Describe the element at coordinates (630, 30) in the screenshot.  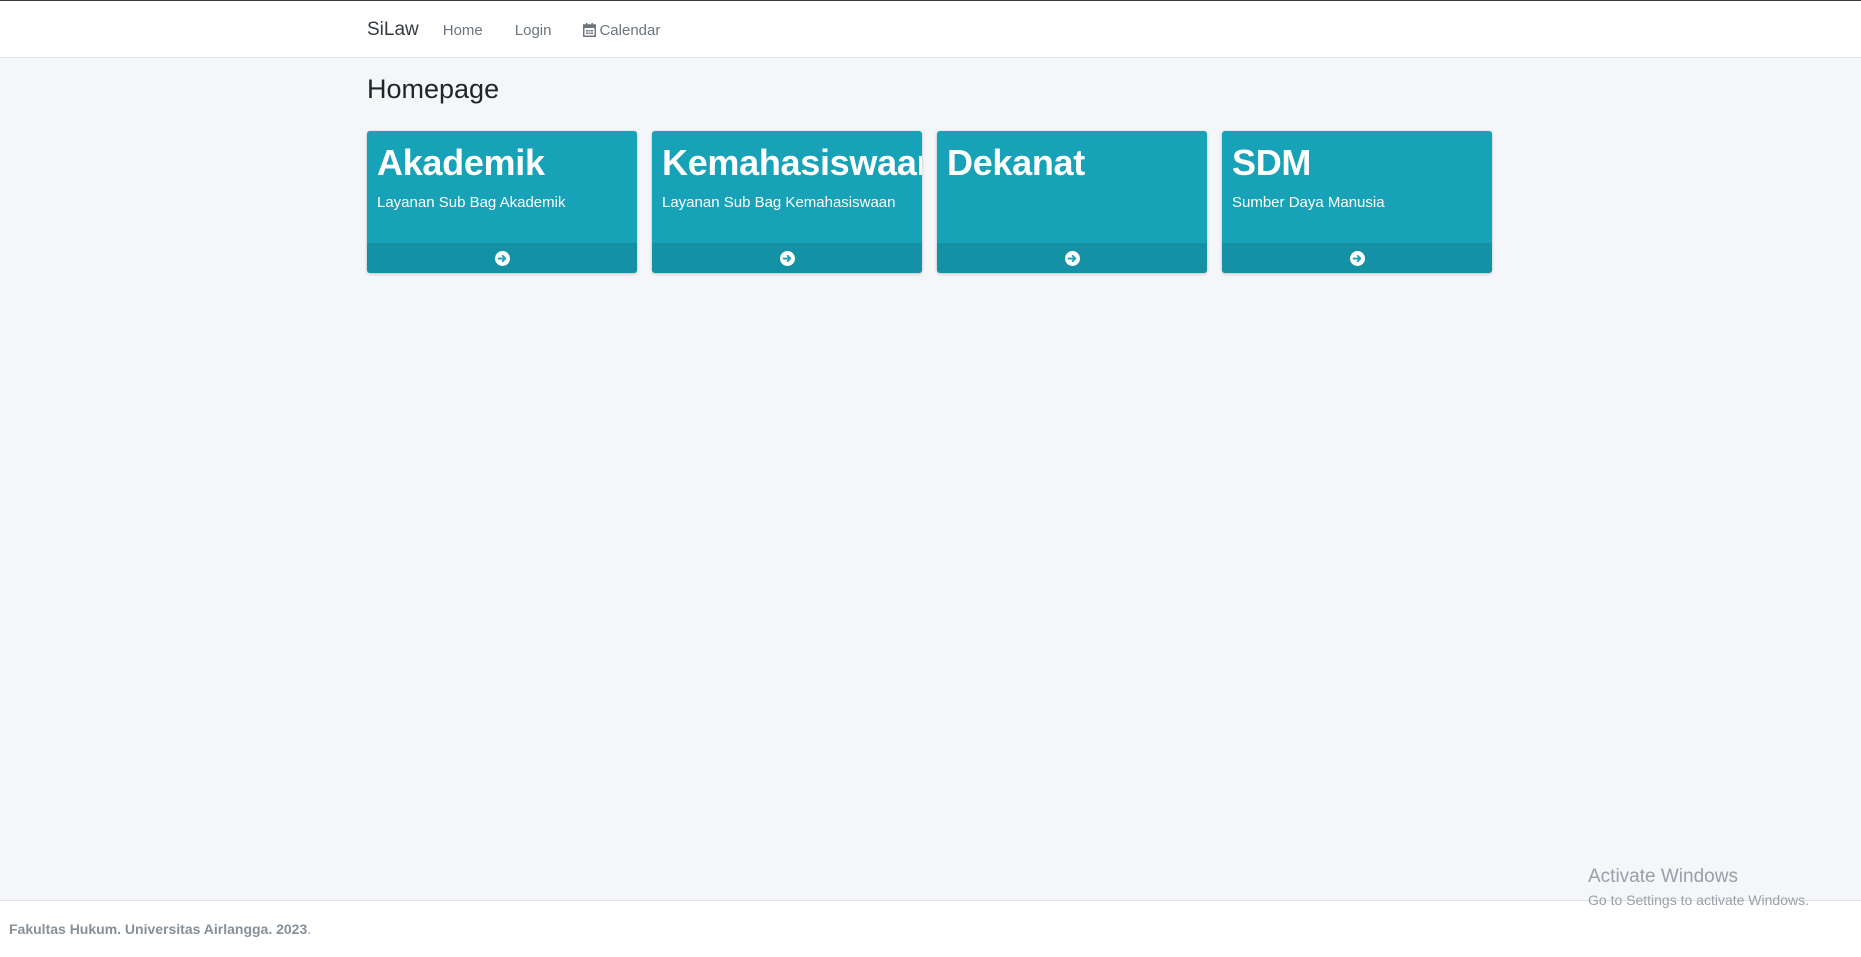
I see `nav-link-calendar-label: Calendar` at that location.